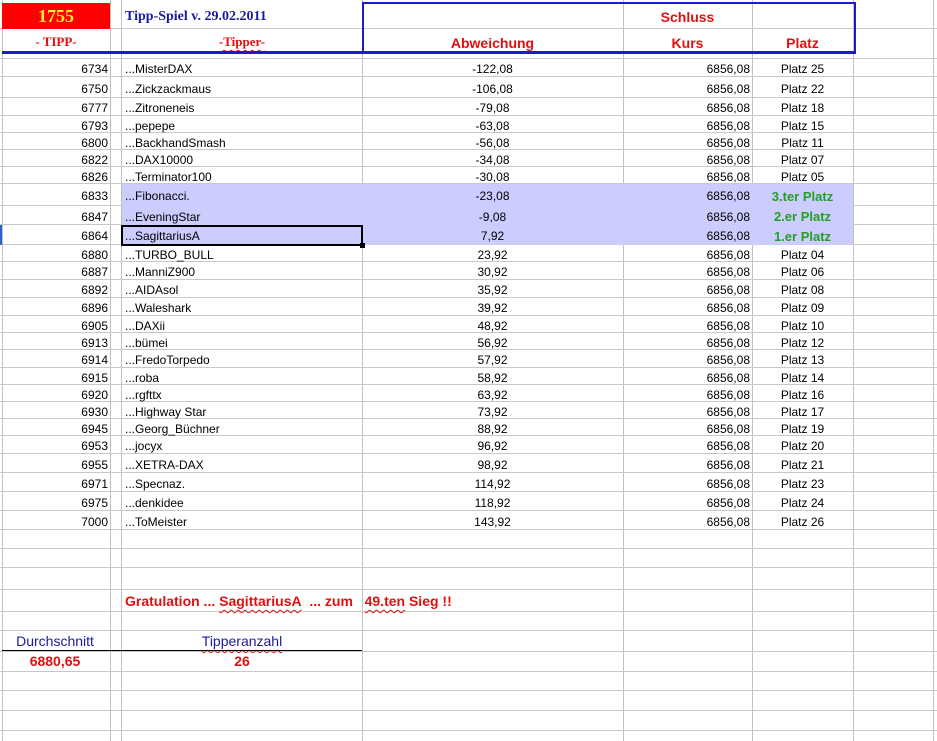 The height and width of the screenshot is (741, 937). I want to click on tipper-cell: ...Georg_Büchner, so click(242, 428).